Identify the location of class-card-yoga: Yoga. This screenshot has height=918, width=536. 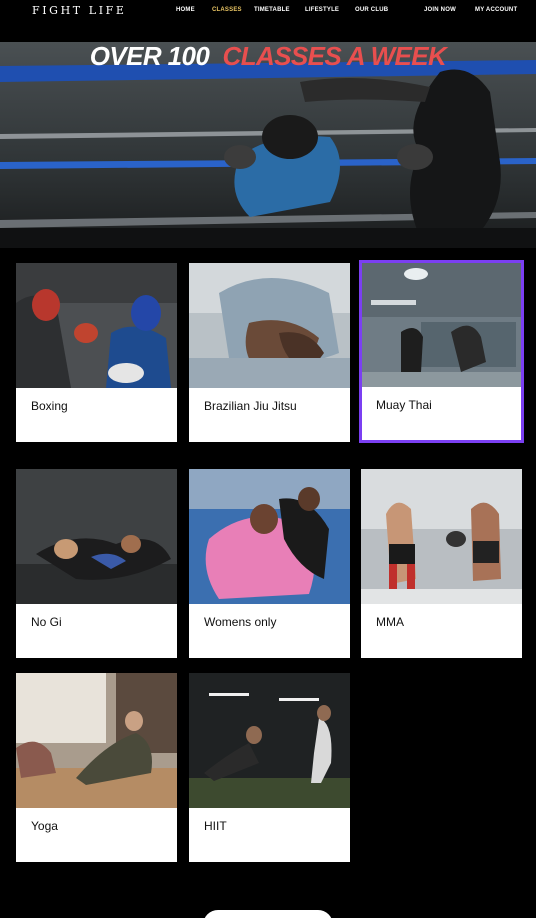
(96, 767).